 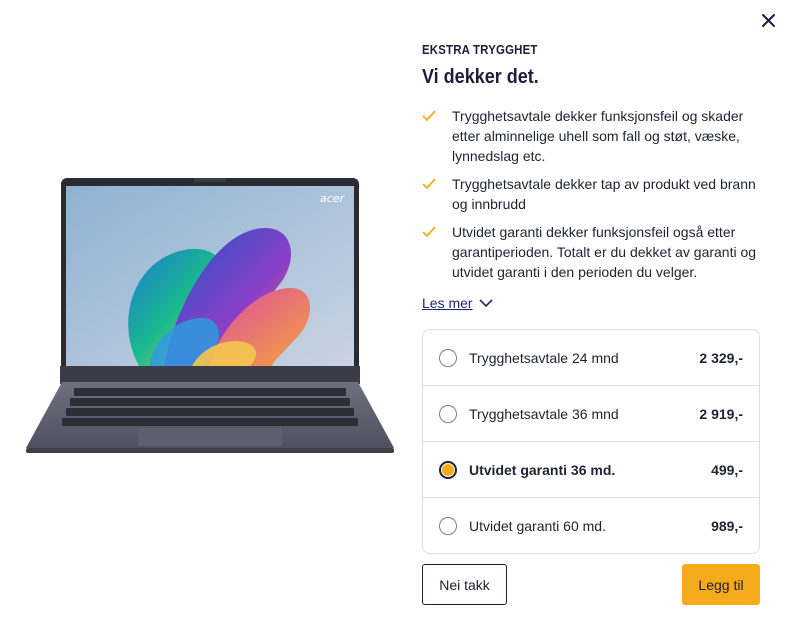 I want to click on decline-button: Nei takk, so click(x=464, y=584).